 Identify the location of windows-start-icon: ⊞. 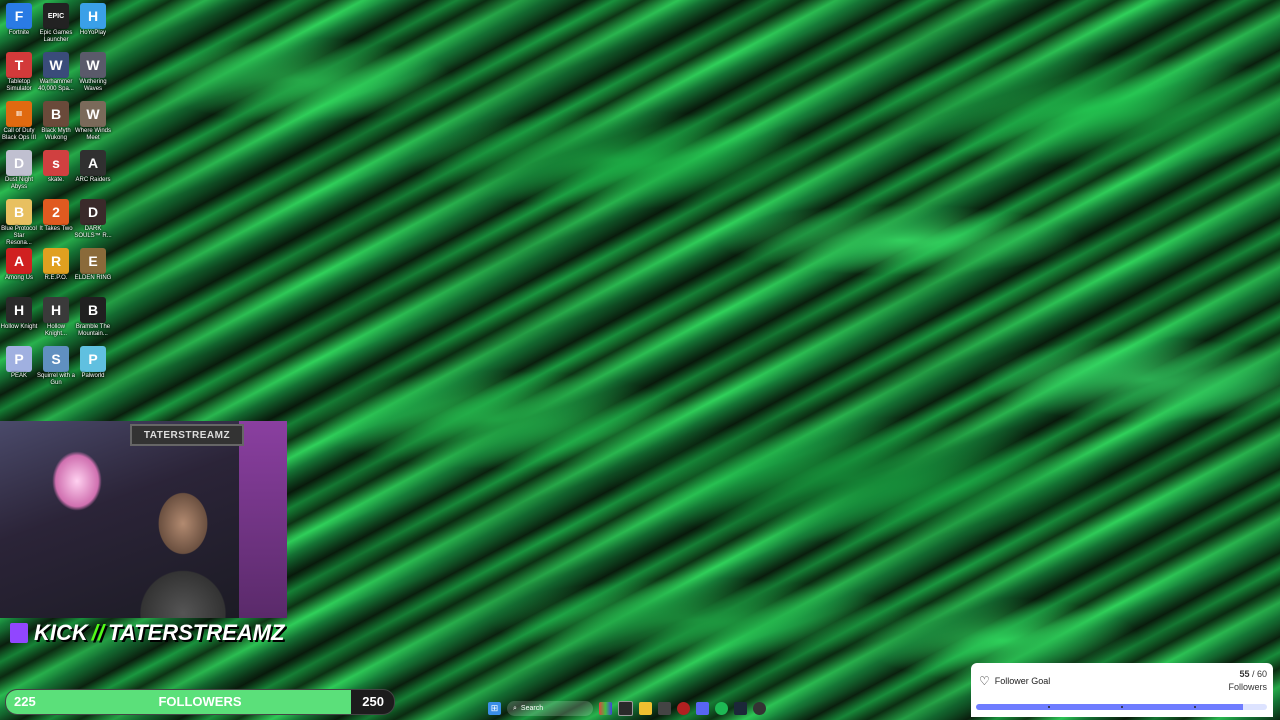
(494, 708).